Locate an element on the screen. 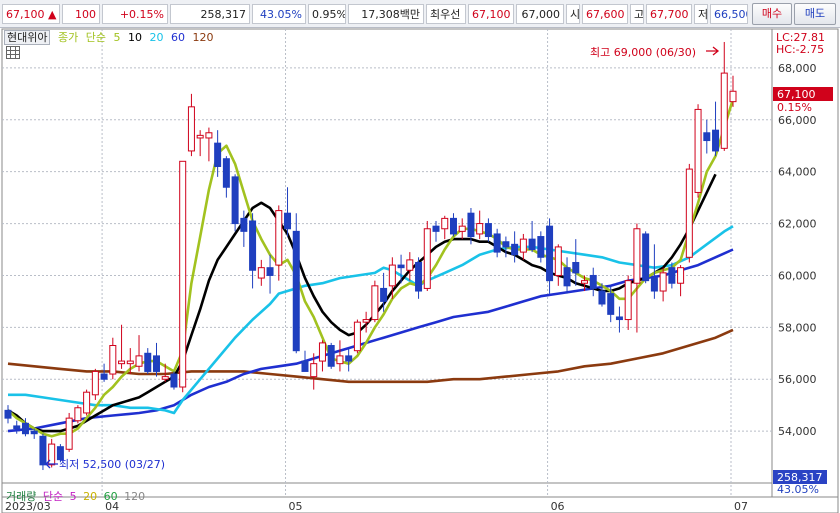 The width and height of the screenshot is (840, 513). turnover-ratio: 0.95% is located at coordinates (327, 14).